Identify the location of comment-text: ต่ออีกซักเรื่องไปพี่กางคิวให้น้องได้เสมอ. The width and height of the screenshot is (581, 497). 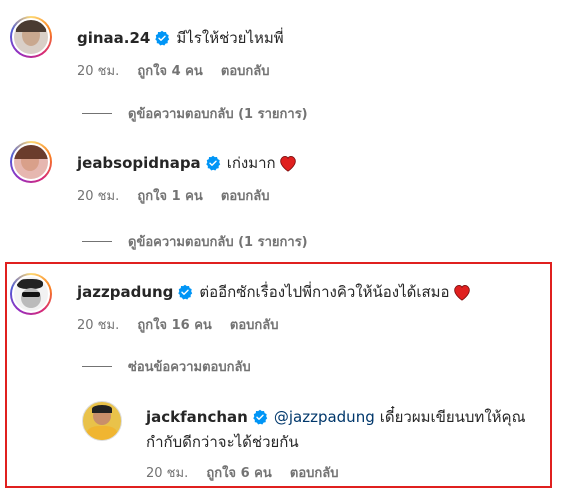
(324, 292).